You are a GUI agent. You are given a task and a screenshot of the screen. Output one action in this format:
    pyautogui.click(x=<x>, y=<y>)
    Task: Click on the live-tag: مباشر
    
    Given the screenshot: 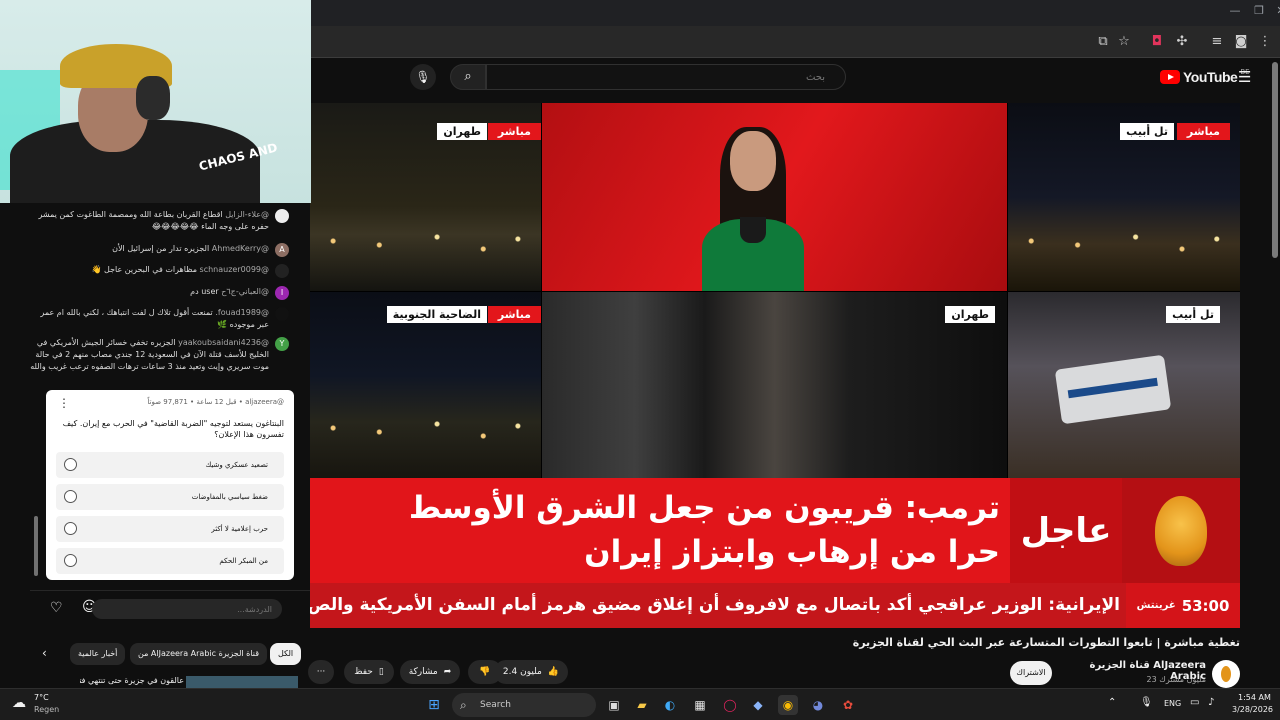 What is the action you would take?
    pyautogui.click(x=1203, y=131)
    